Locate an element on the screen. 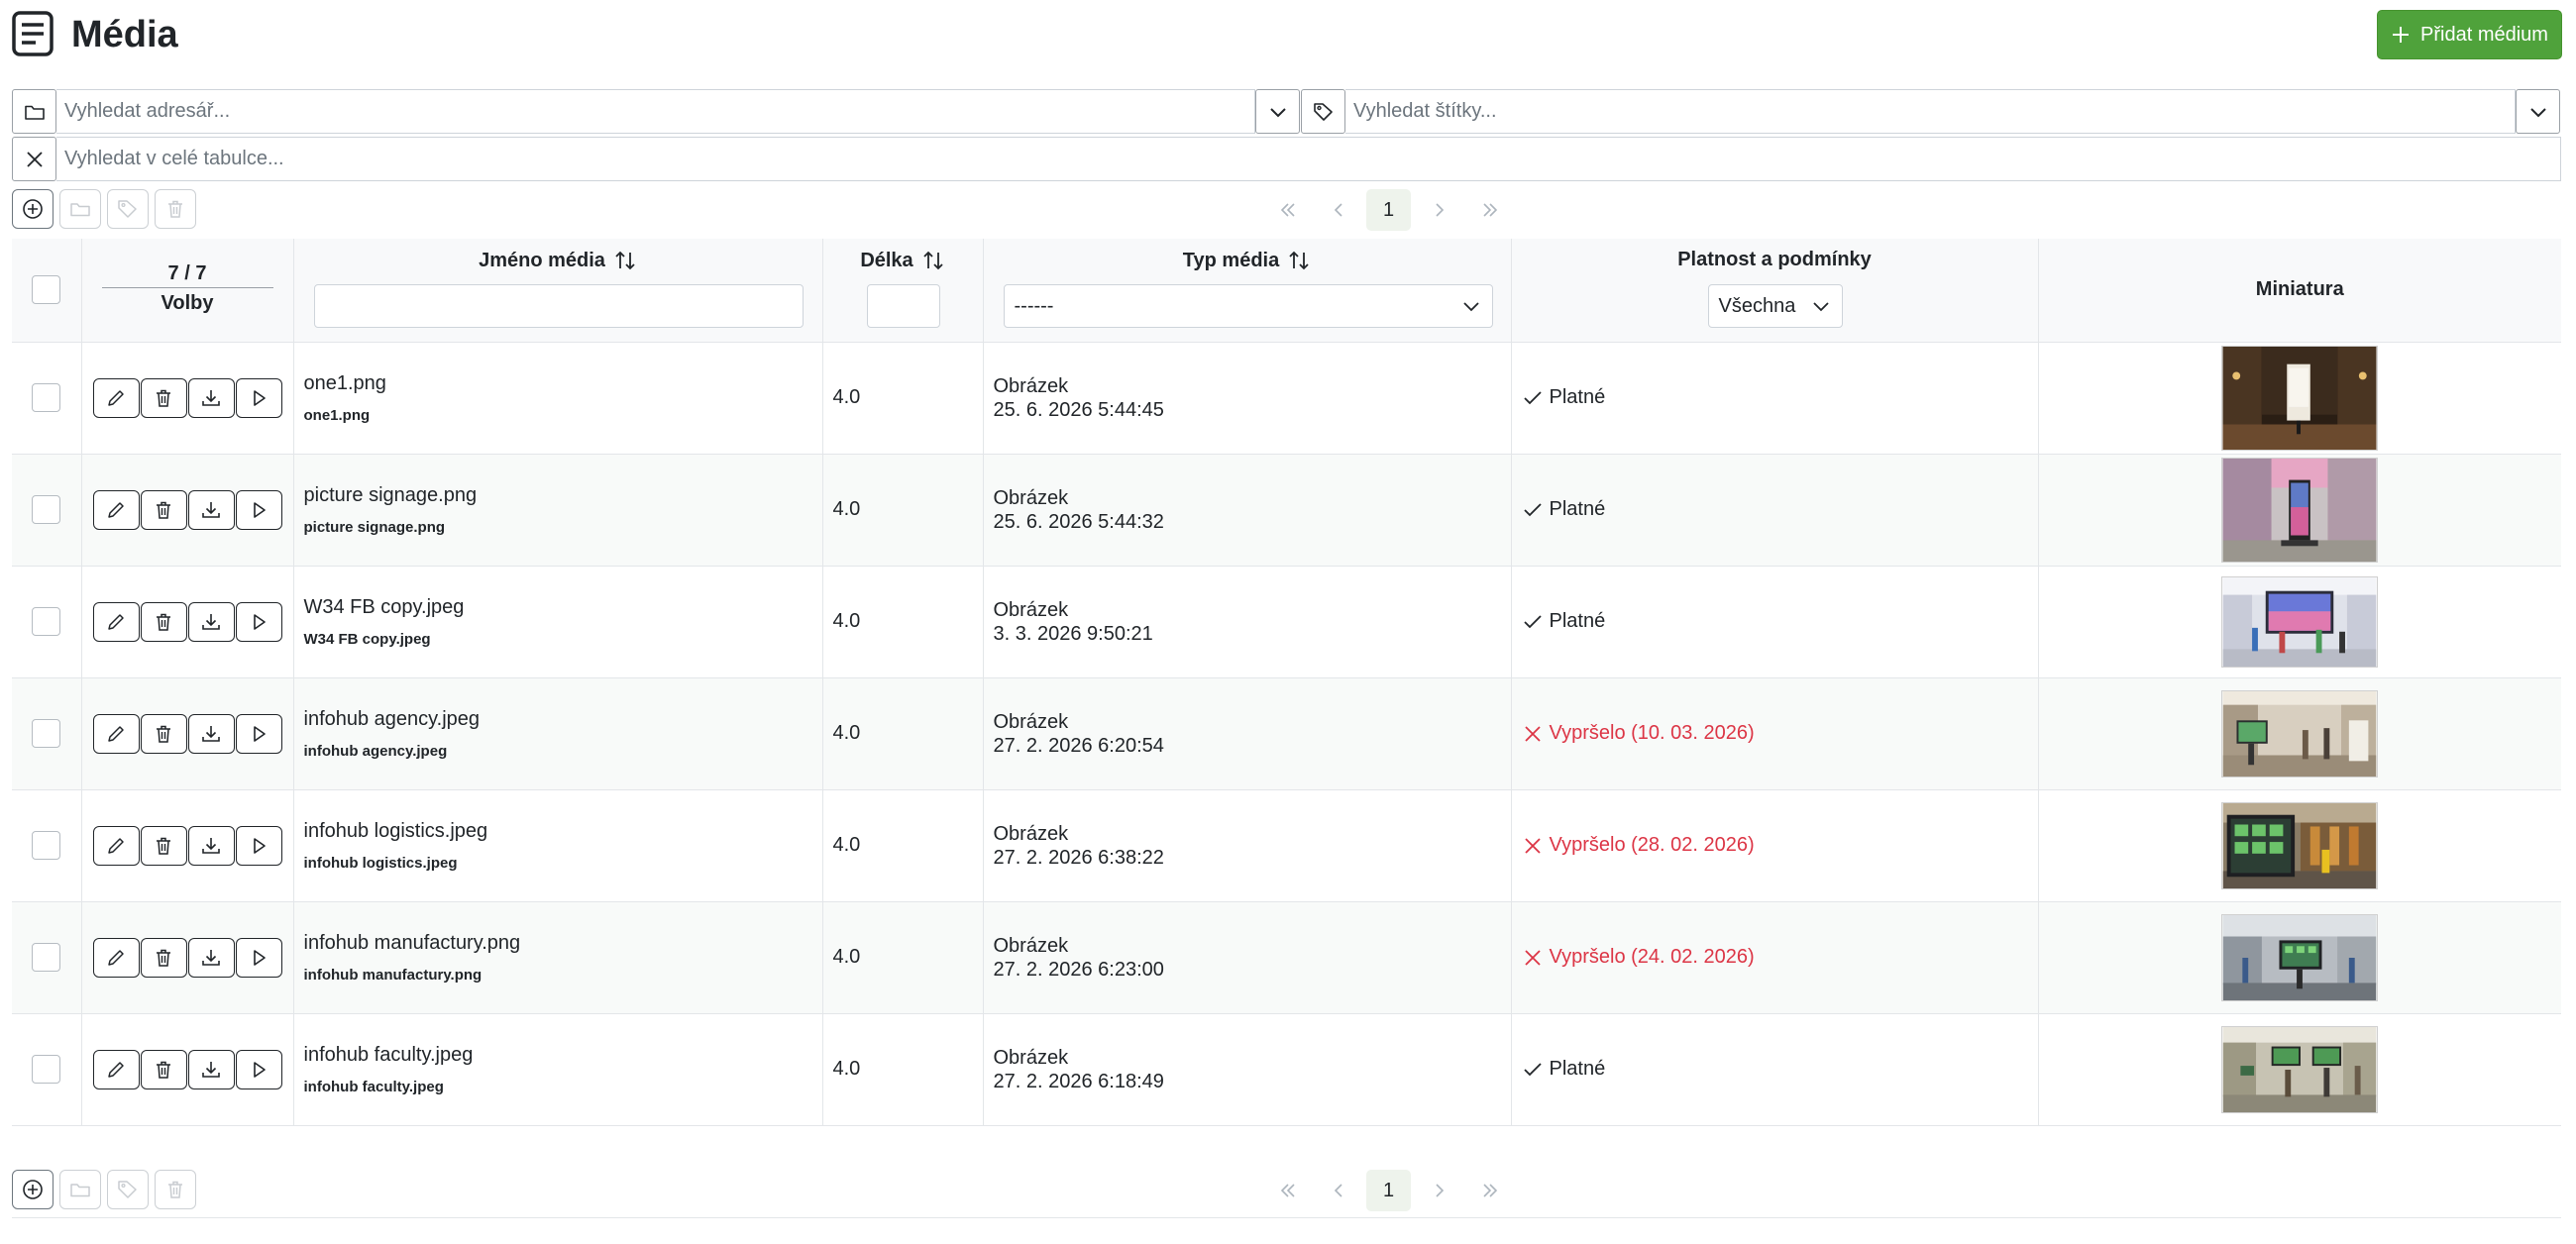  media-filename: infohub logistics.jpeg is located at coordinates (381, 863).